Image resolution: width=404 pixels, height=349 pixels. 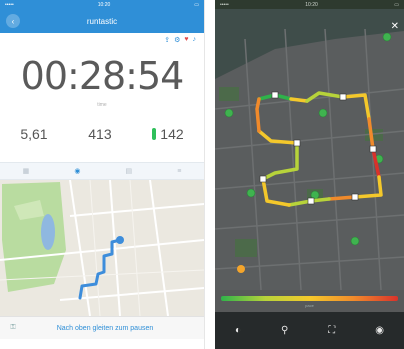 I want to click on swipe-to-pause-label: Nach oben gleiten zum pausen, so click(x=105, y=328).